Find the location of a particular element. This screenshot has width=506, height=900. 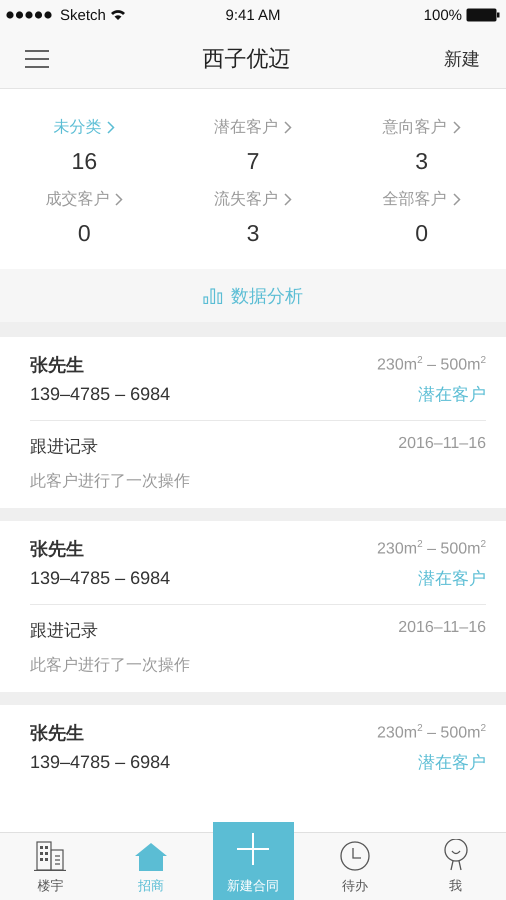

category-link: 意向客户 is located at coordinates (421, 127).